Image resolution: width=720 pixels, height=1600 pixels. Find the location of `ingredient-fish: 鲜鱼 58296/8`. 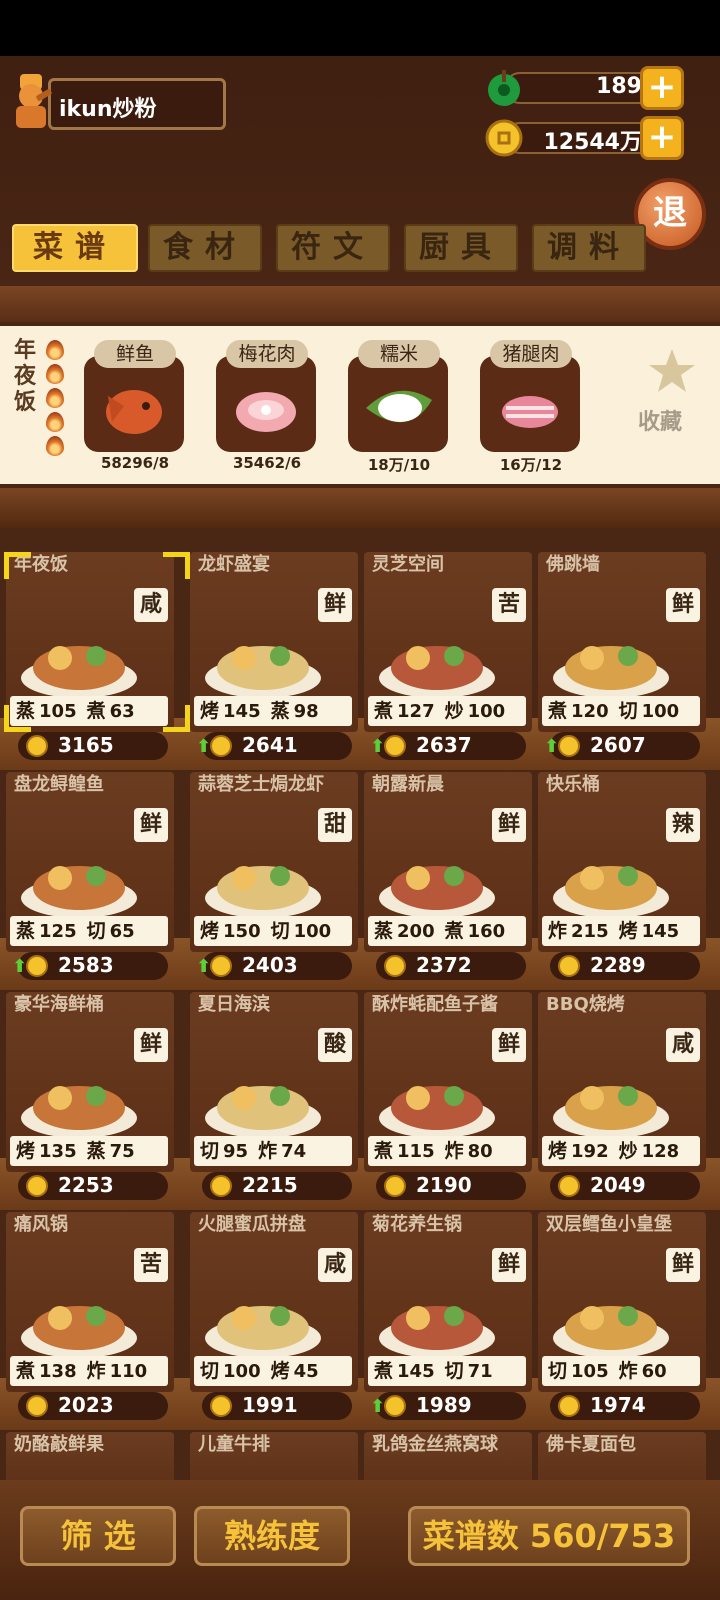

ingredient-fish: 鲜鱼 58296/8 is located at coordinates (135, 406).